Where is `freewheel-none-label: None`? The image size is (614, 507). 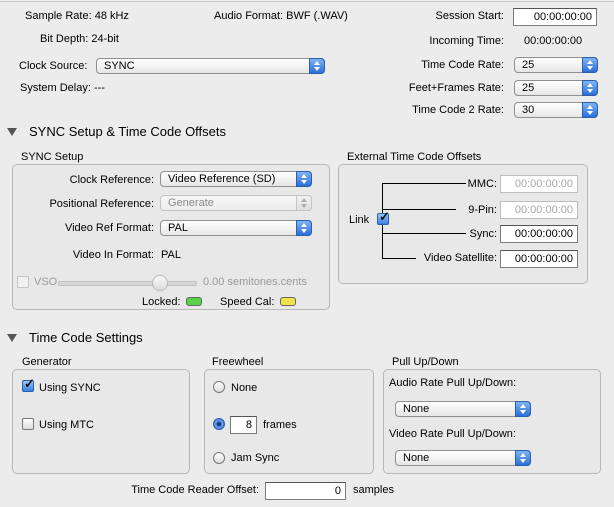 freewheel-none-label: None is located at coordinates (244, 388).